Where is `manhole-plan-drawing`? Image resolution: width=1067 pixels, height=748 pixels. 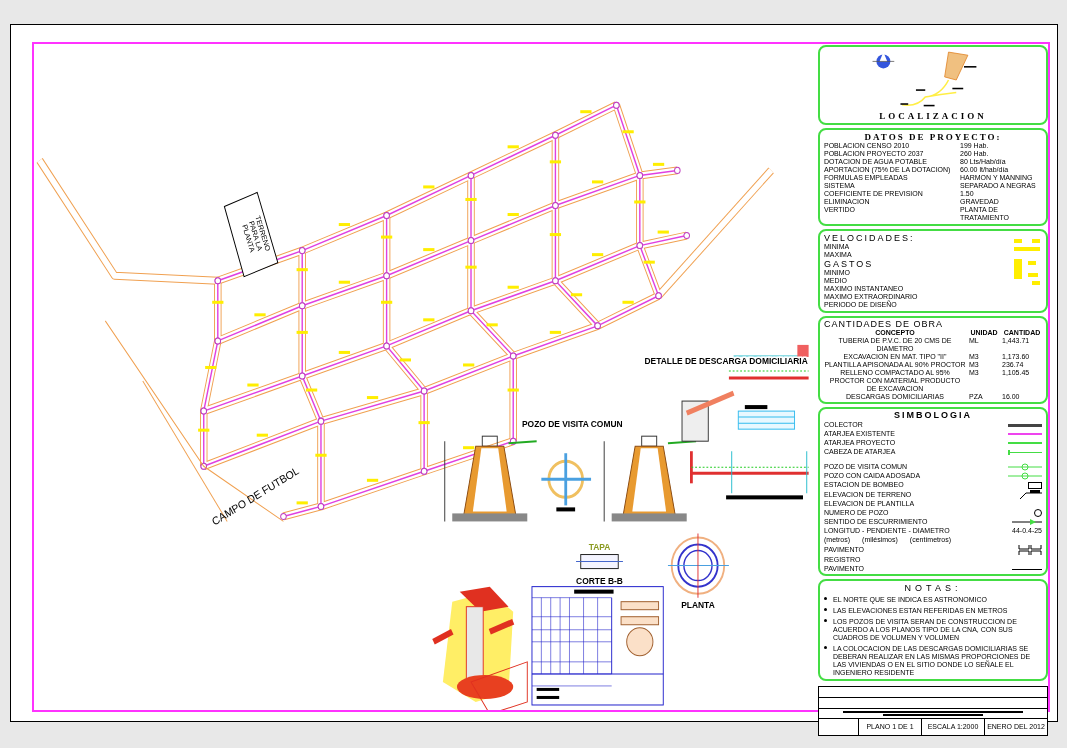
manhole-plan-drawing is located at coordinates (566, 482).